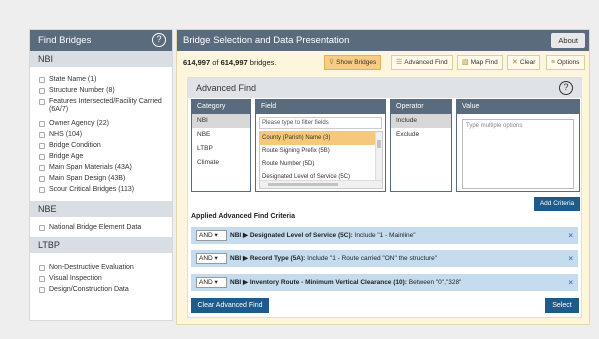 The width and height of the screenshot is (599, 339). Describe the element at coordinates (562, 305) in the screenshot. I see `select-button: Select` at that location.